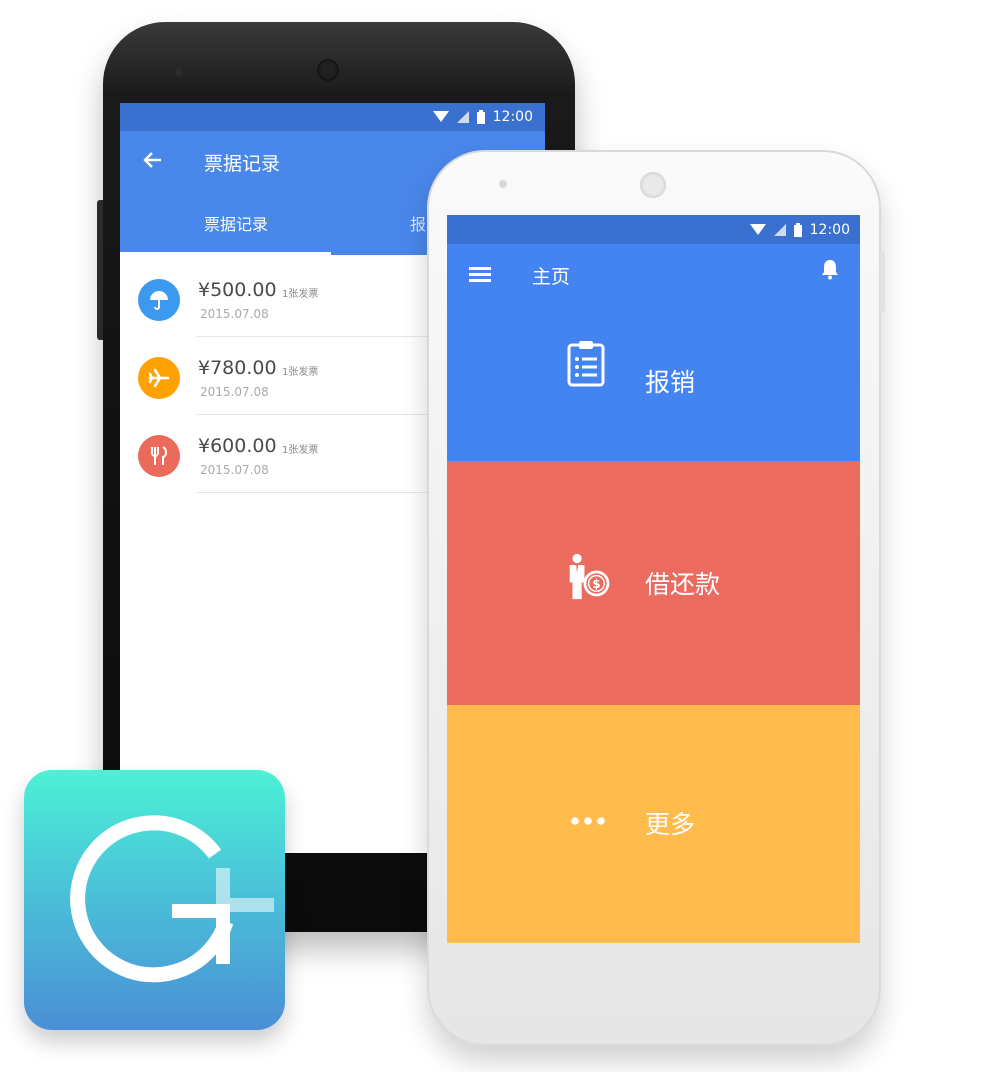  I want to click on tab-indicator, so click(225, 253).